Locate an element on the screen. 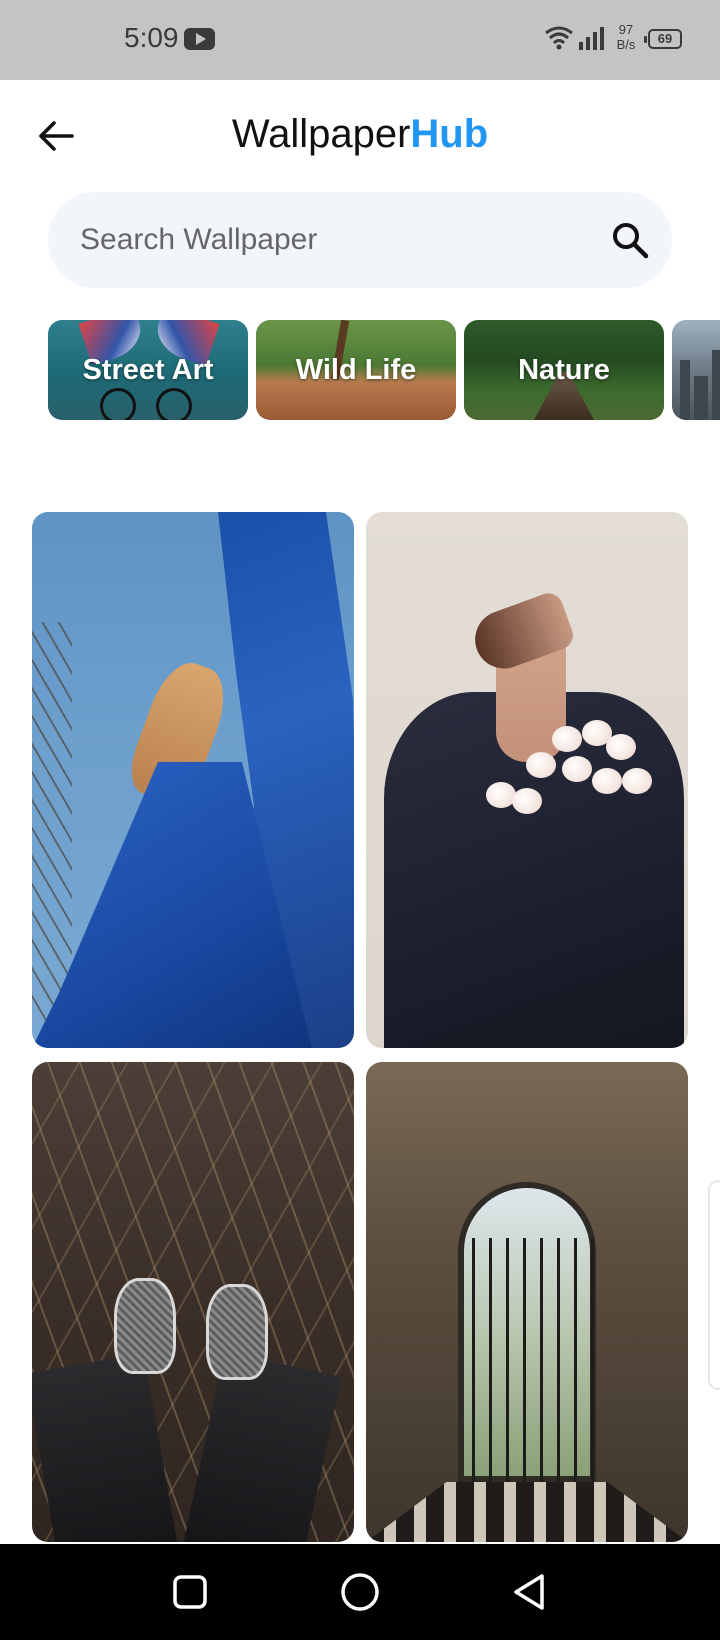 Image resolution: width=720 pixels, height=1640 pixels. home-button is located at coordinates (360, 1592).